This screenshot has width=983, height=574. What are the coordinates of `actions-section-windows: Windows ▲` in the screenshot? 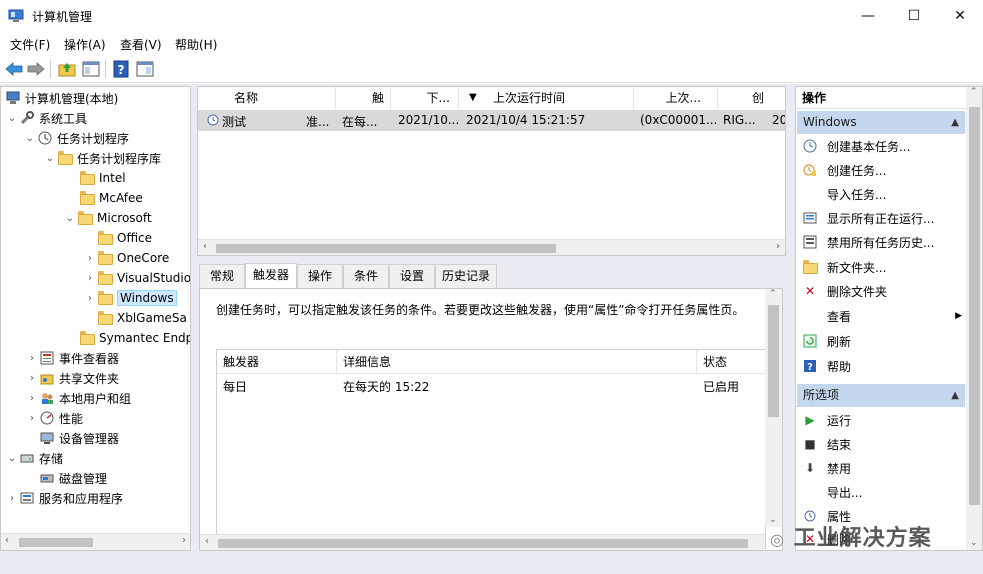 It's located at (881, 122).